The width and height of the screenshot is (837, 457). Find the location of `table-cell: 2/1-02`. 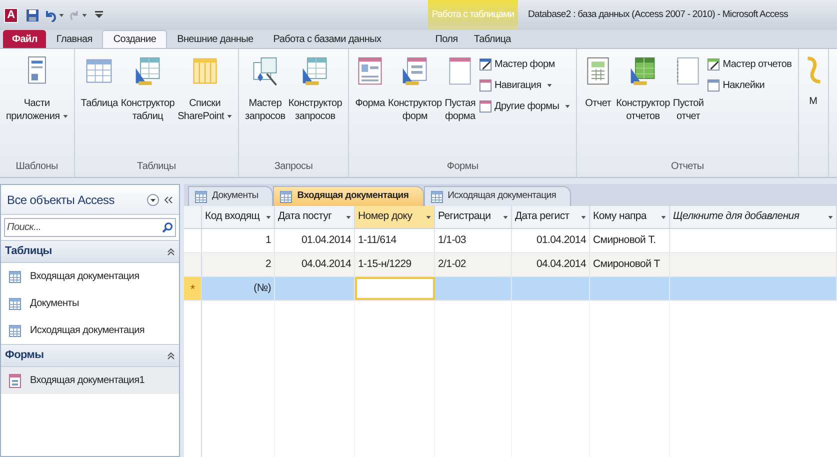

table-cell: 2/1-02 is located at coordinates (473, 264).